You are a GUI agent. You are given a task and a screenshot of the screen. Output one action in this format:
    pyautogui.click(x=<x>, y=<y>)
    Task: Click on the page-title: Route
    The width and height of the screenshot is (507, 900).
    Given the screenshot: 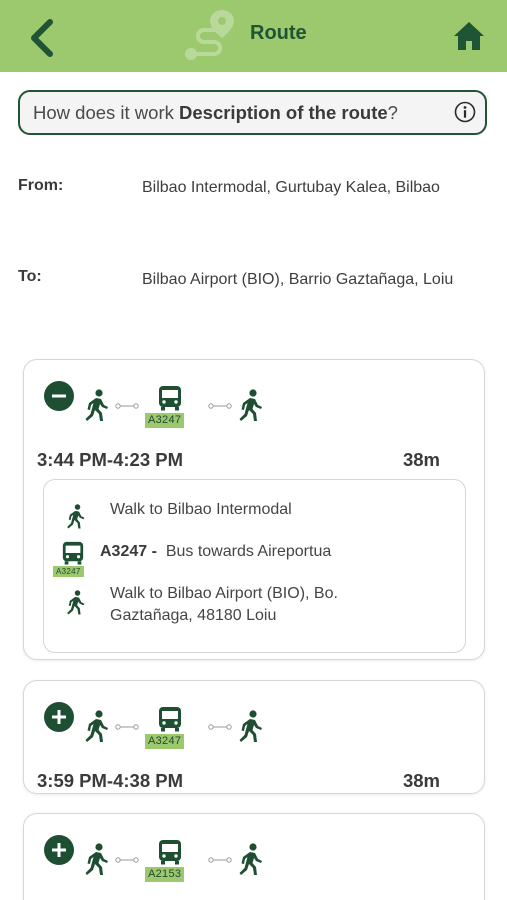 What is the action you would take?
    pyautogui.click(x=278, y=33)
    